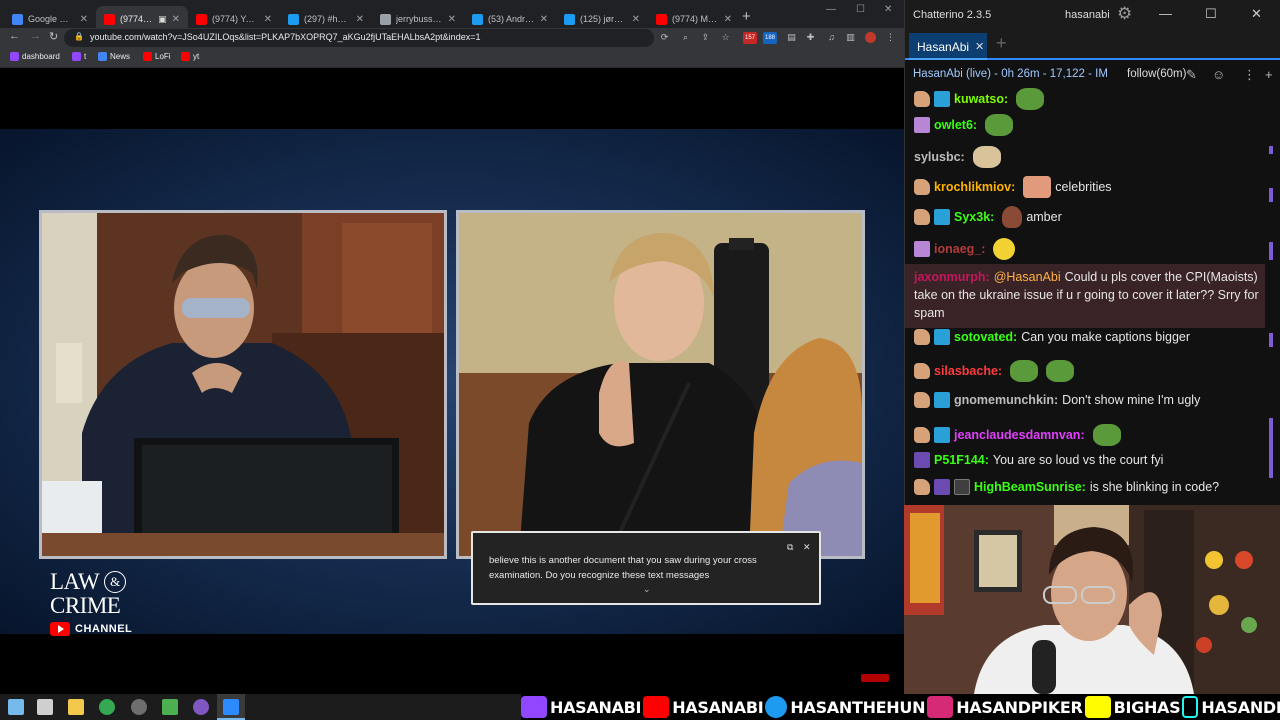 This screenshot has width=1280, height=720. What do you see at coordinates (974, 217) in the screenshot?
I see `chat-username: Syx3k:` at bounding box center [974, 217].